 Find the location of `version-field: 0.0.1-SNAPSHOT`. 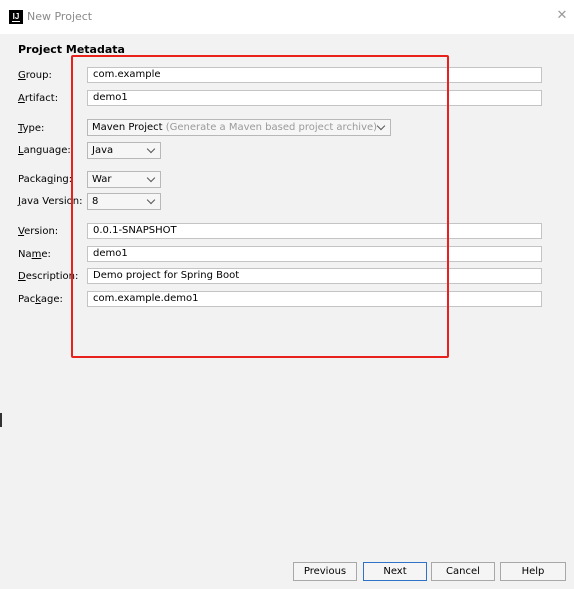

version-field: 0.0.1-SNAPSHOT is located at coordinates (314, 231).